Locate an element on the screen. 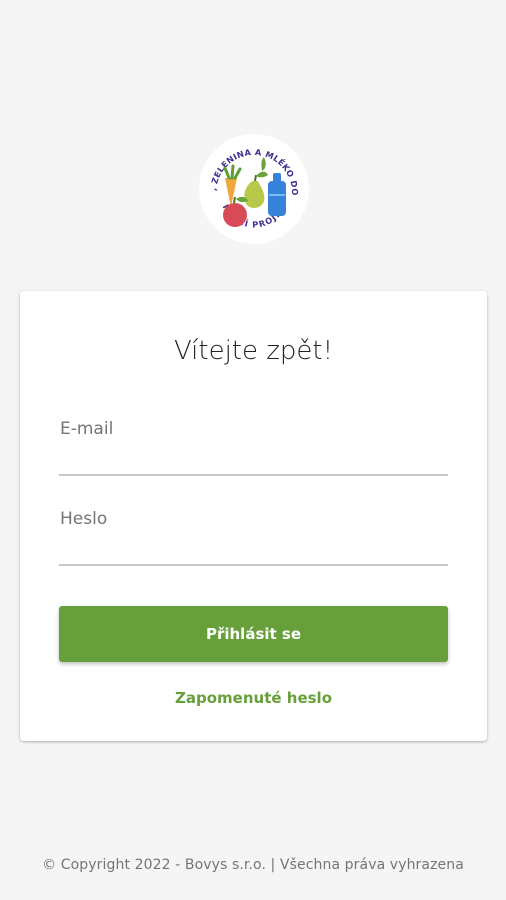  email-field-underline is located at coordinates (253, 475).